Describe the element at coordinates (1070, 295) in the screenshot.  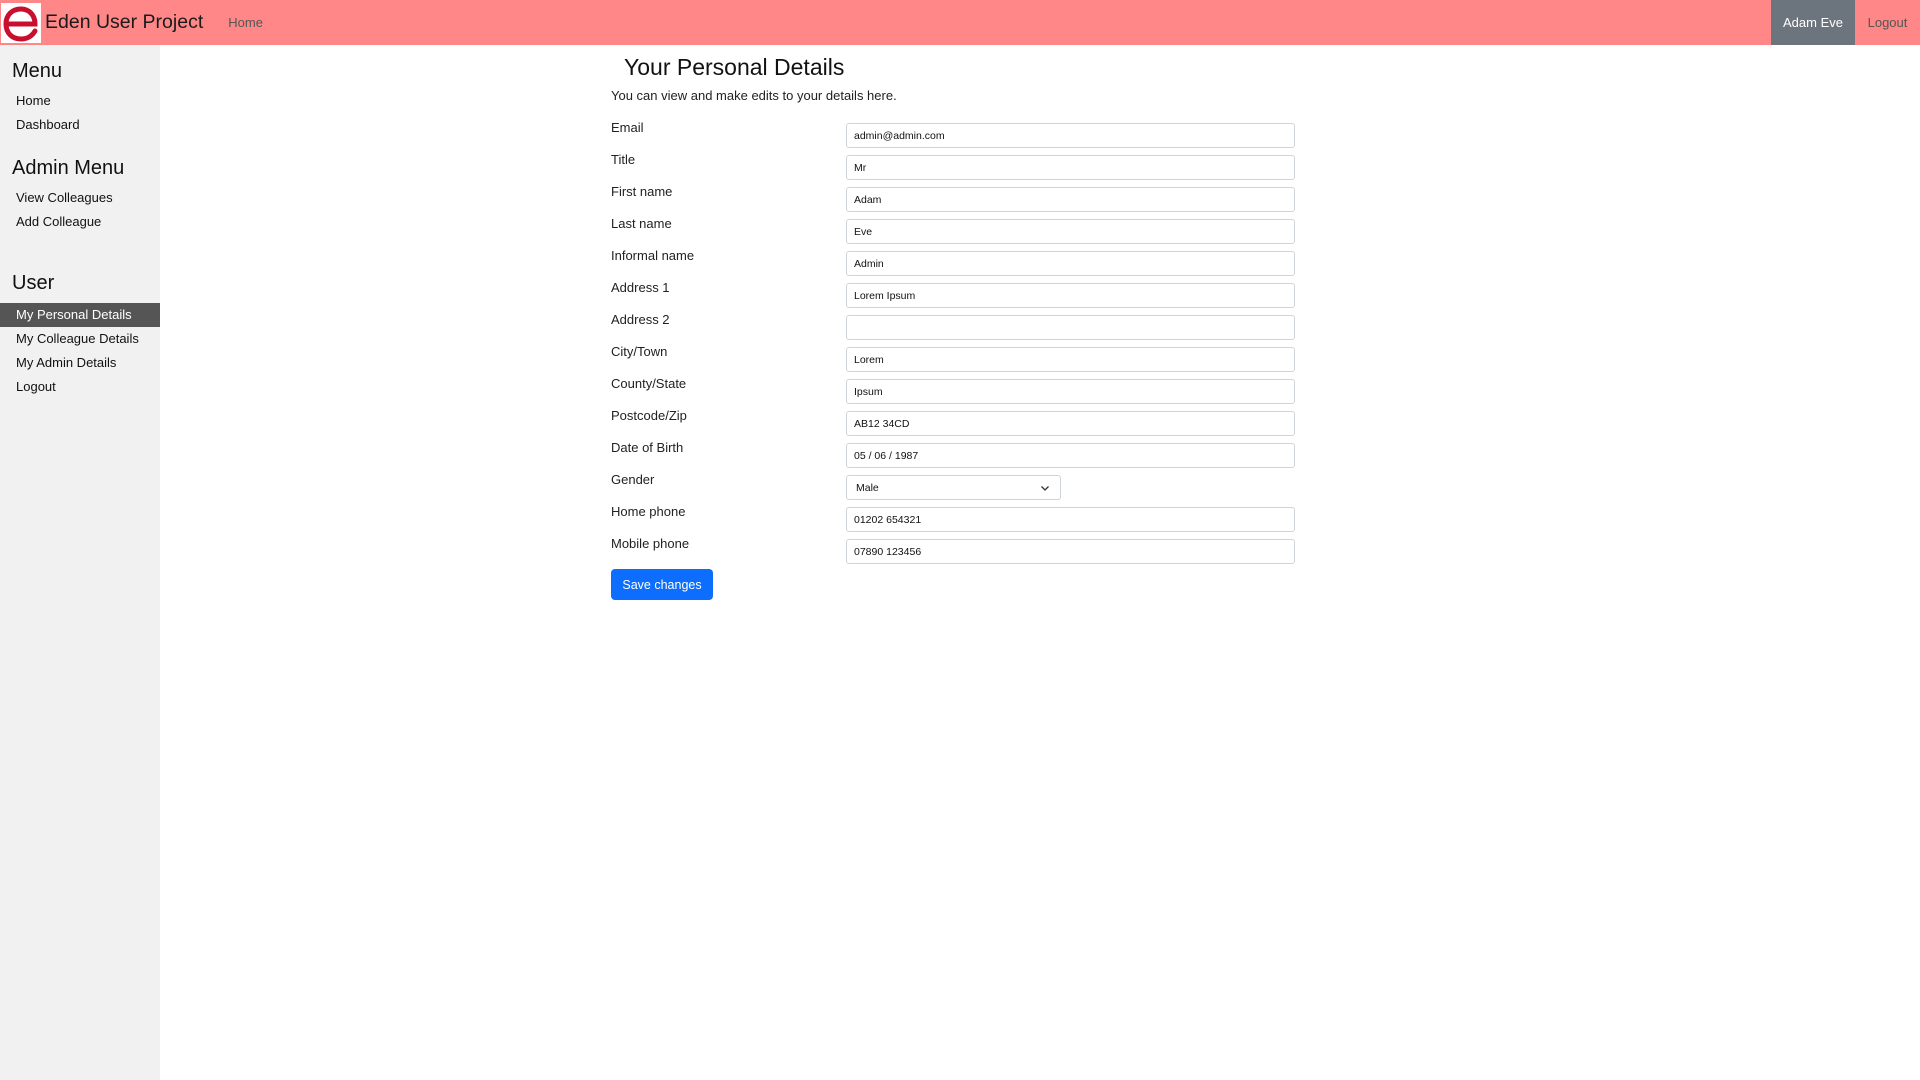
I see `address-1-field` at that location.